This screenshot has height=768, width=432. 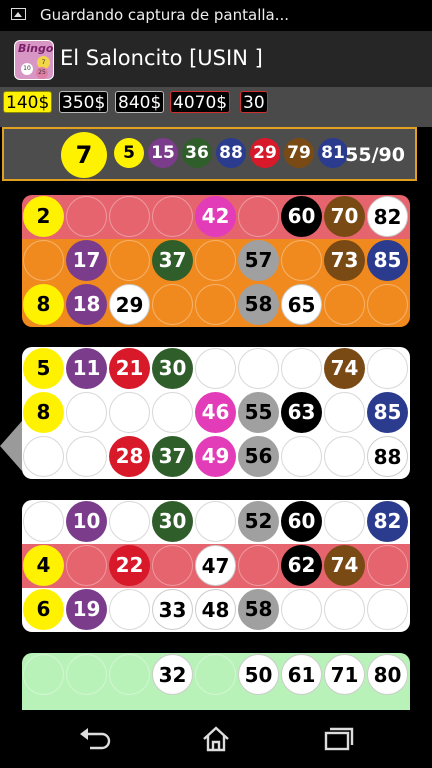 I want to click on card-number: 17, so click(x=86, y=260).